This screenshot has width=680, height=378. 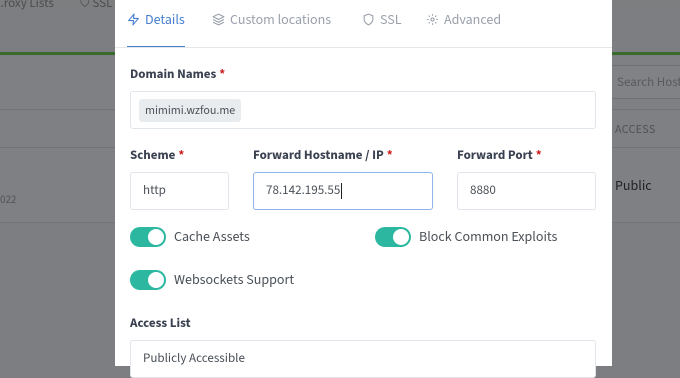 I want to click on background-date-cell: 022, so click(x=8, y=200).